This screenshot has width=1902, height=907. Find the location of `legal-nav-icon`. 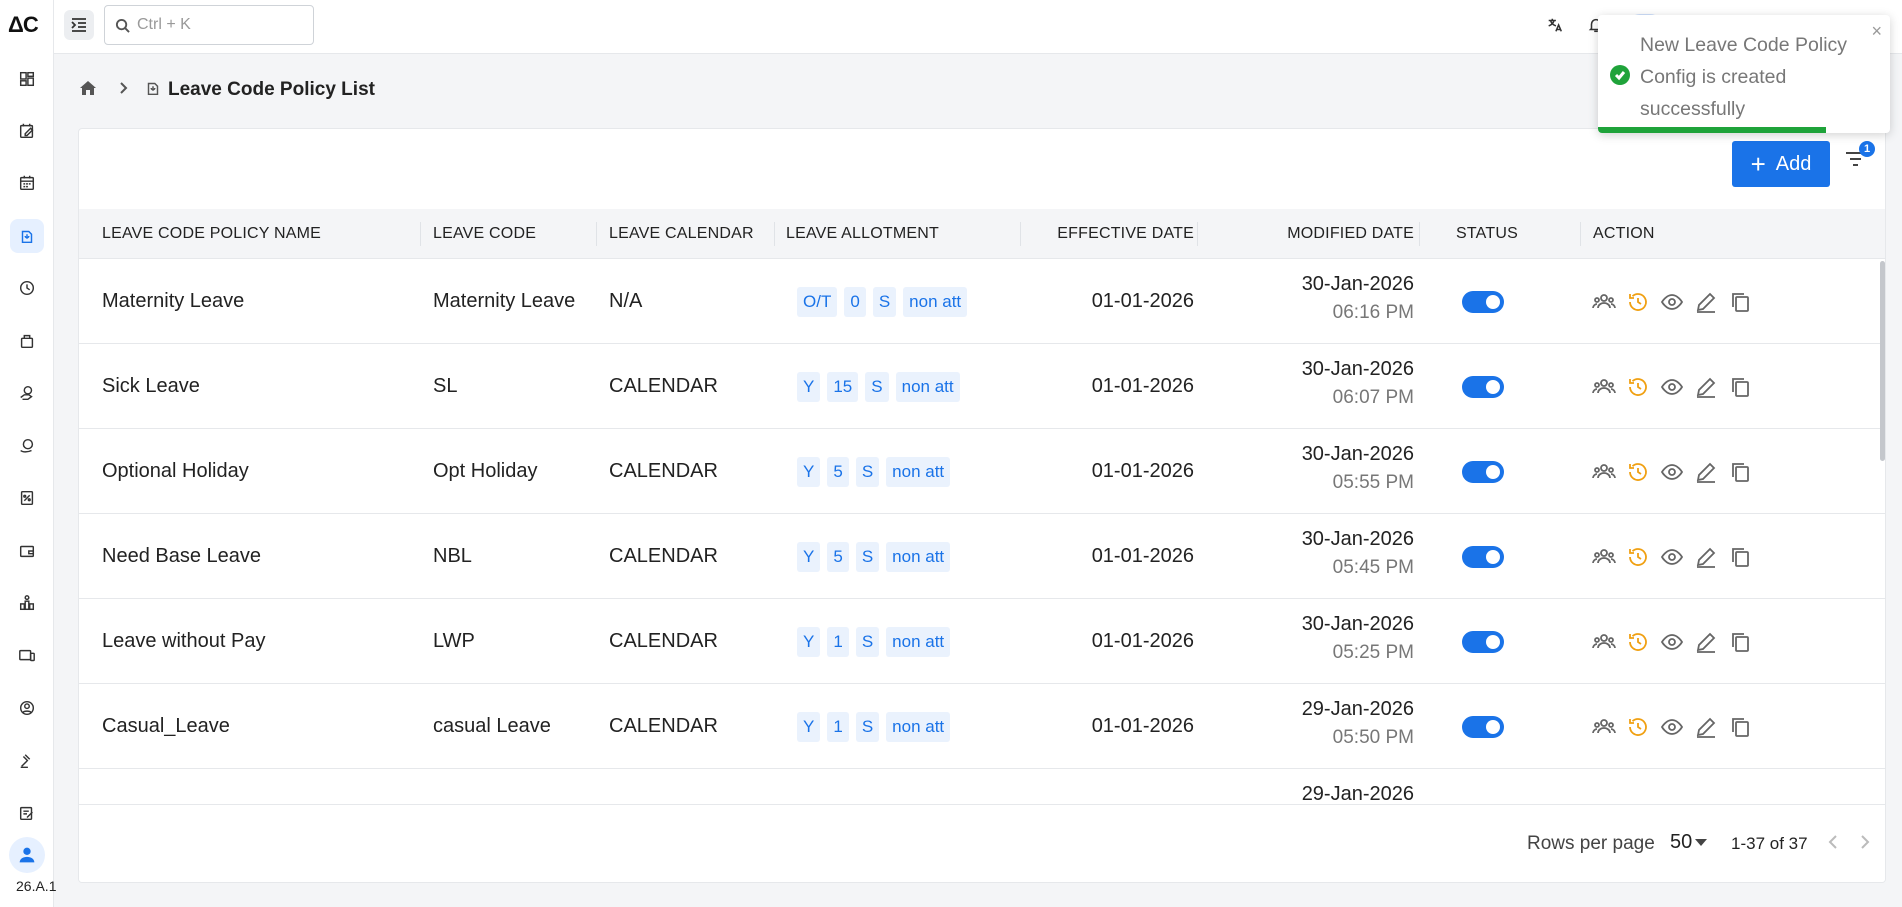

legal-nav-icon is located at coordinates (27, 761).